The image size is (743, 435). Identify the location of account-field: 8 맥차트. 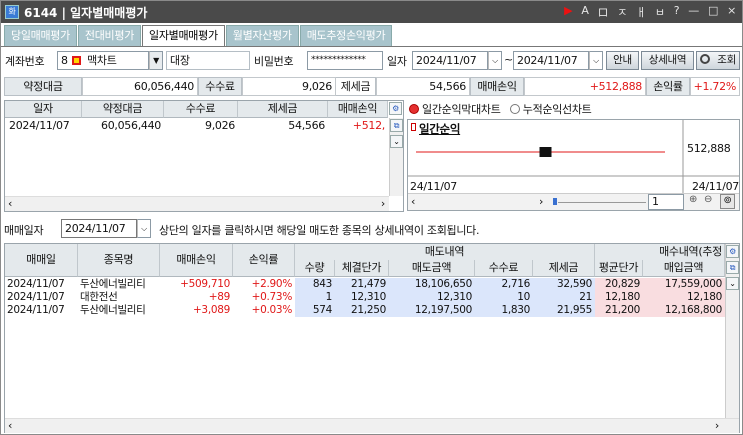
(103, 60).